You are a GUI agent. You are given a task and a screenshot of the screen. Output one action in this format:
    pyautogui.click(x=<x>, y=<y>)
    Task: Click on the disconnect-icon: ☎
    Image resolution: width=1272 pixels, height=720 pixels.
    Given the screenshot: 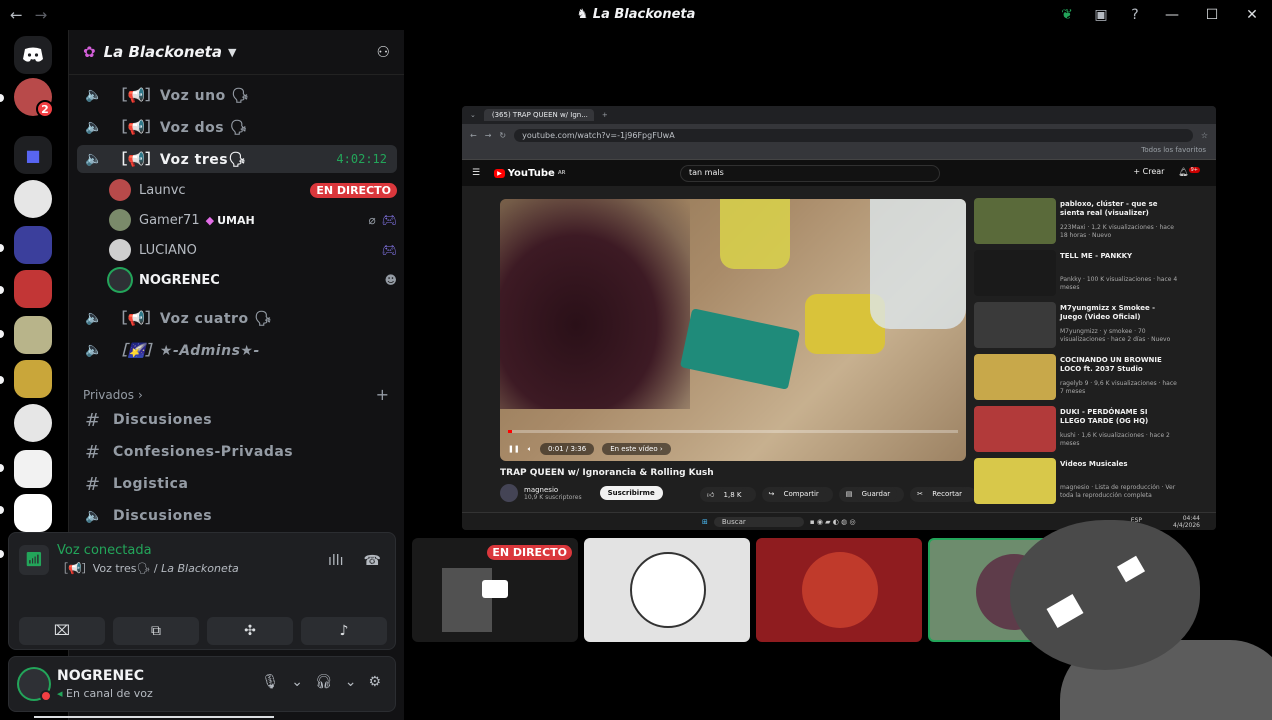 What is the action you would take?
    pyautogui.click(x=372, y=561)
    